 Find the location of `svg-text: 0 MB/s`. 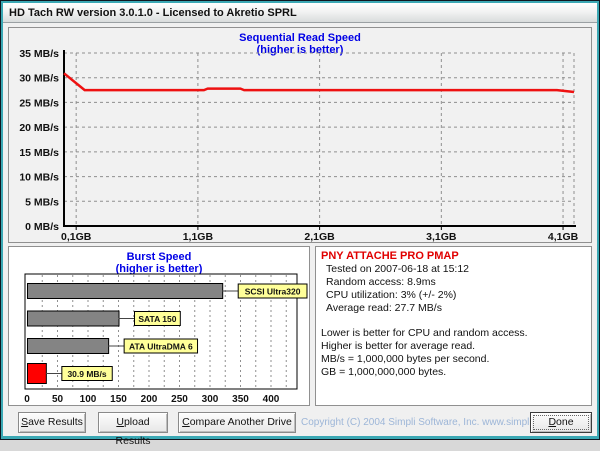

svg-text: 0 MB/s is located at coordinates (42, 227).